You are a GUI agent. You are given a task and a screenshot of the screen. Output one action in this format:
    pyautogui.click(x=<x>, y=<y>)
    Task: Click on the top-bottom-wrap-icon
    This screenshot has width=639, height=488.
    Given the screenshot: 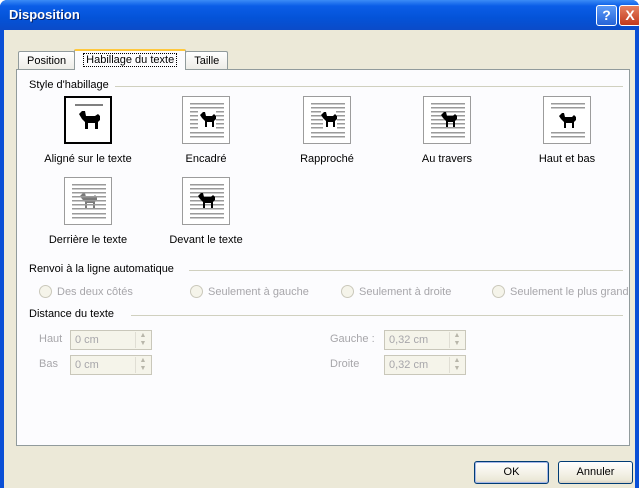 What is the action you would take?
    pyautogui.click(x=567, y=120)
    